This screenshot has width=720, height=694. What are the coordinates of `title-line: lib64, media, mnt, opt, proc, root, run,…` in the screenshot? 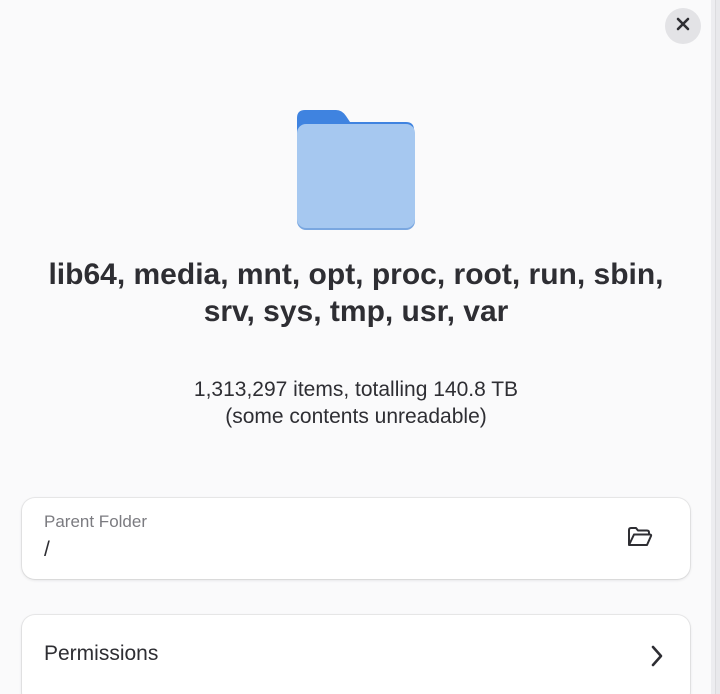 It's located at (356, 274).